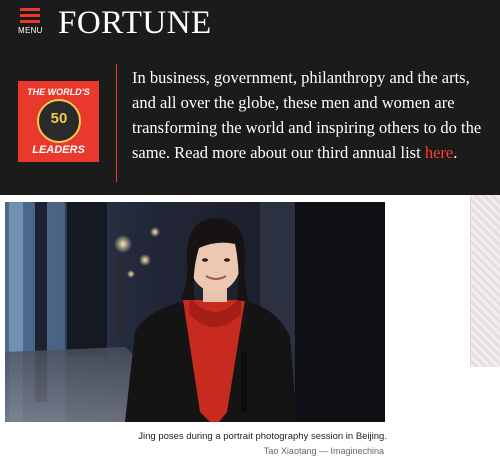 The width and height of the screenshot is (500, 456). What do you see at coordinates (58, 92) in the screenshot?
I see `badge-title: THE WORLD'S` at bounding box center [58, 92].